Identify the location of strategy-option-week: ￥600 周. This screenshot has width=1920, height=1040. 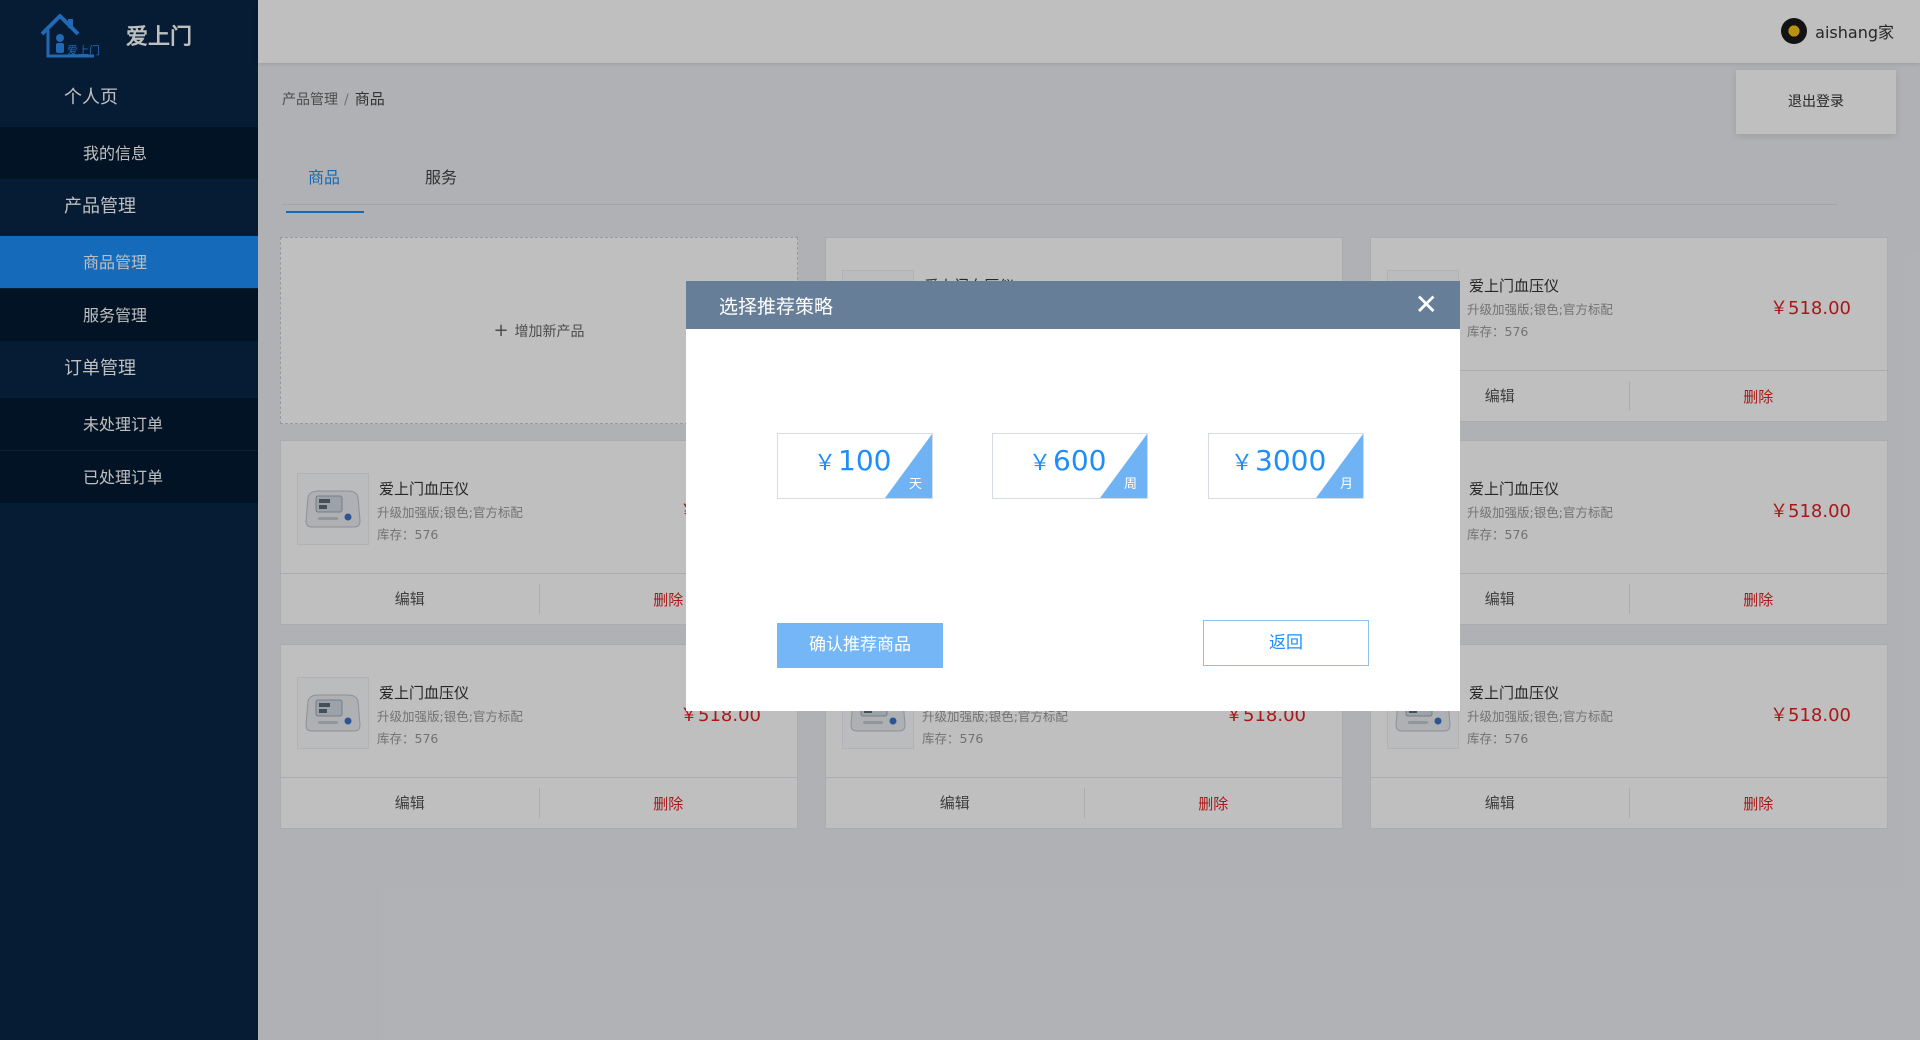
(1070, 466).